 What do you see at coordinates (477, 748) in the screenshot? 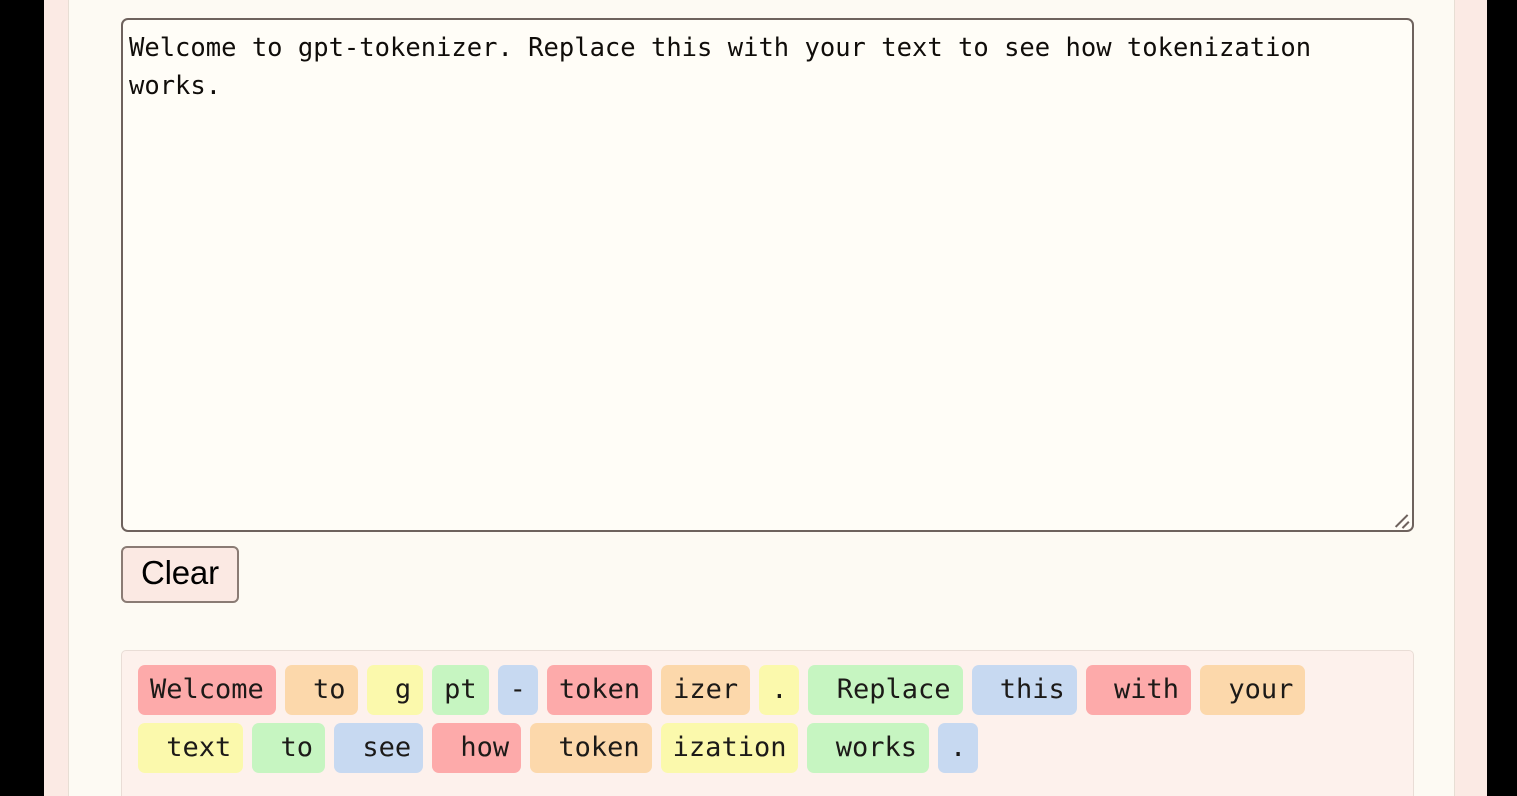
I see `token-chip: how` at bounding box center [477, 748].